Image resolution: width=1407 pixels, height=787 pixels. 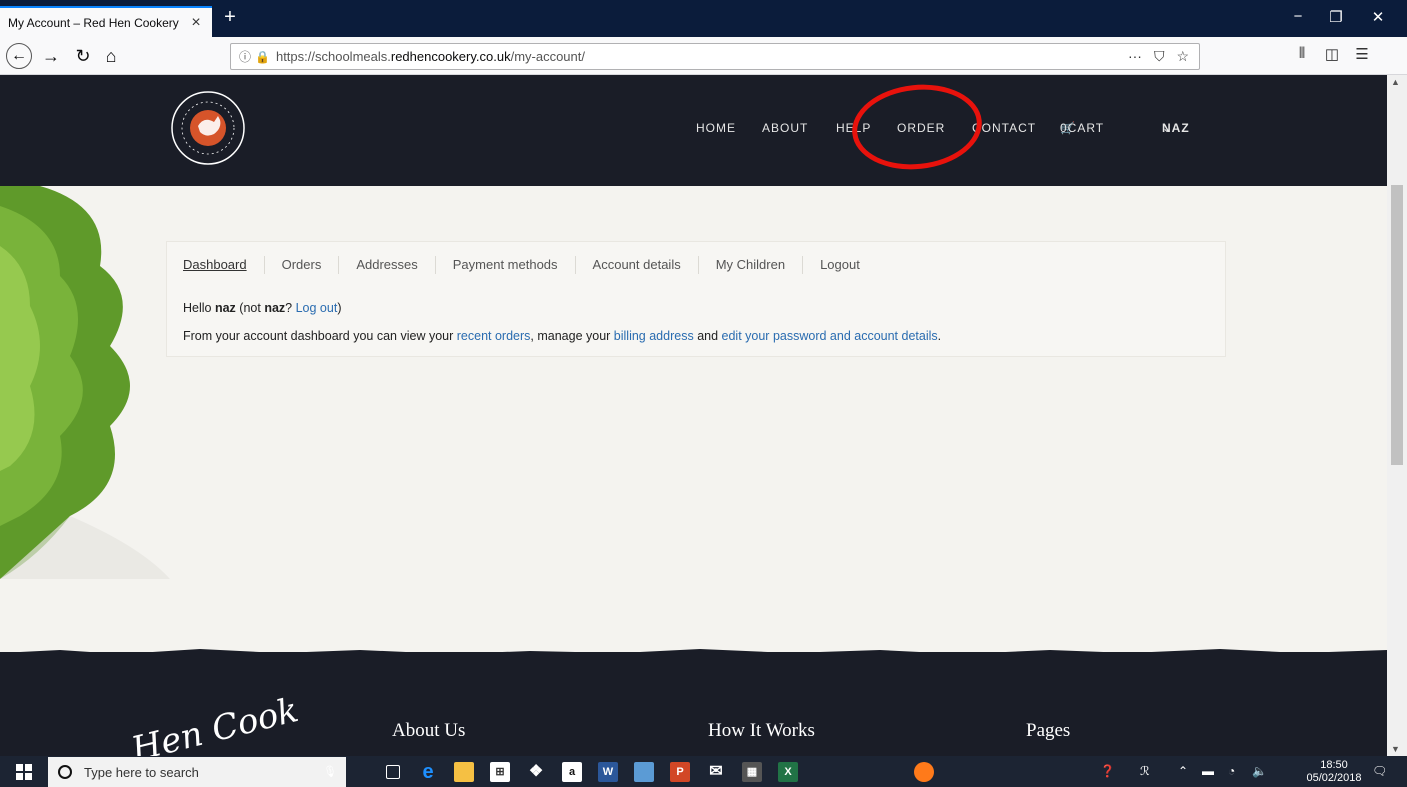 What do you see at coordinates (1336, 17) in the screenshot?
I see `restore-icon: ❐` at bounding box center [1336, 17].